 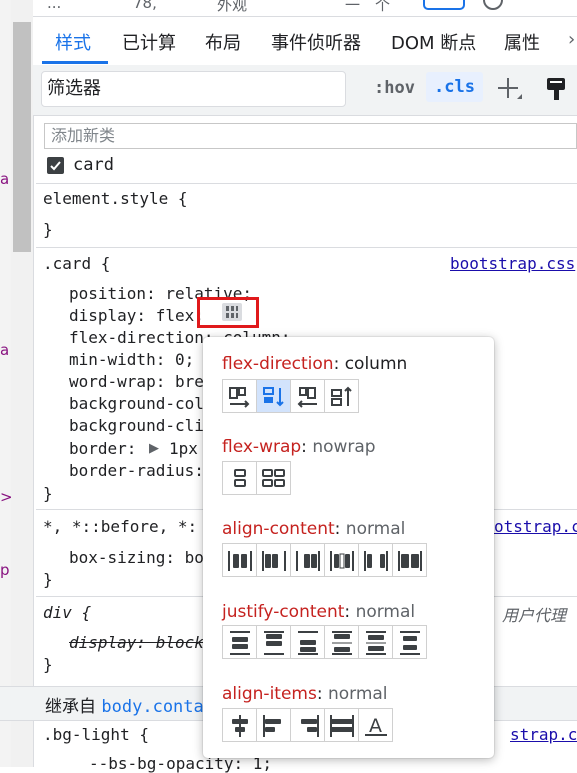 I want to click on flex-wrap-wrap-button, so click(x=273, y=478).